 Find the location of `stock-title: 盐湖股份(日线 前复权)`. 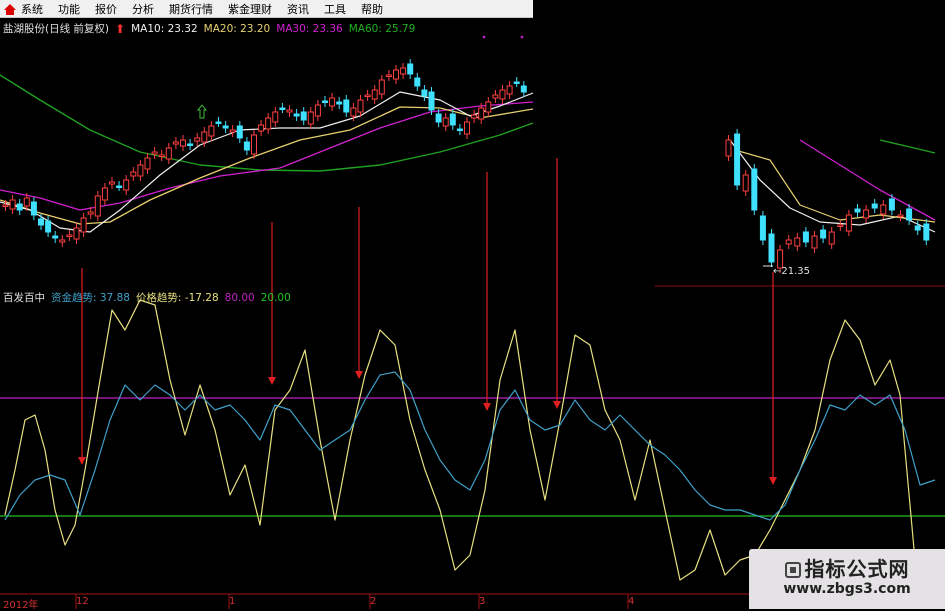

stock-title: 盐湖股份(日线 前复权) is located at coordinates (56, 29).